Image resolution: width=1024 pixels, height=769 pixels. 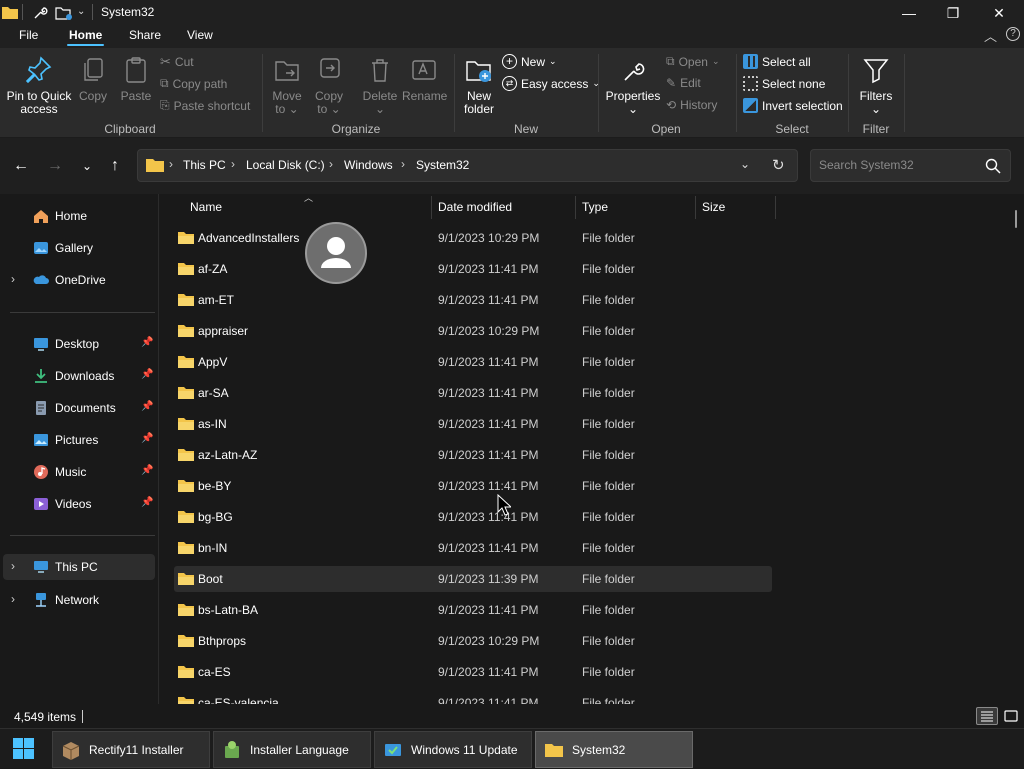 What do you see at coordinates (473, 362) in the screenshot?
I see `table-row: AppV 9/1/2023 11:41 PM File folder` at bounding box center [473, 362].